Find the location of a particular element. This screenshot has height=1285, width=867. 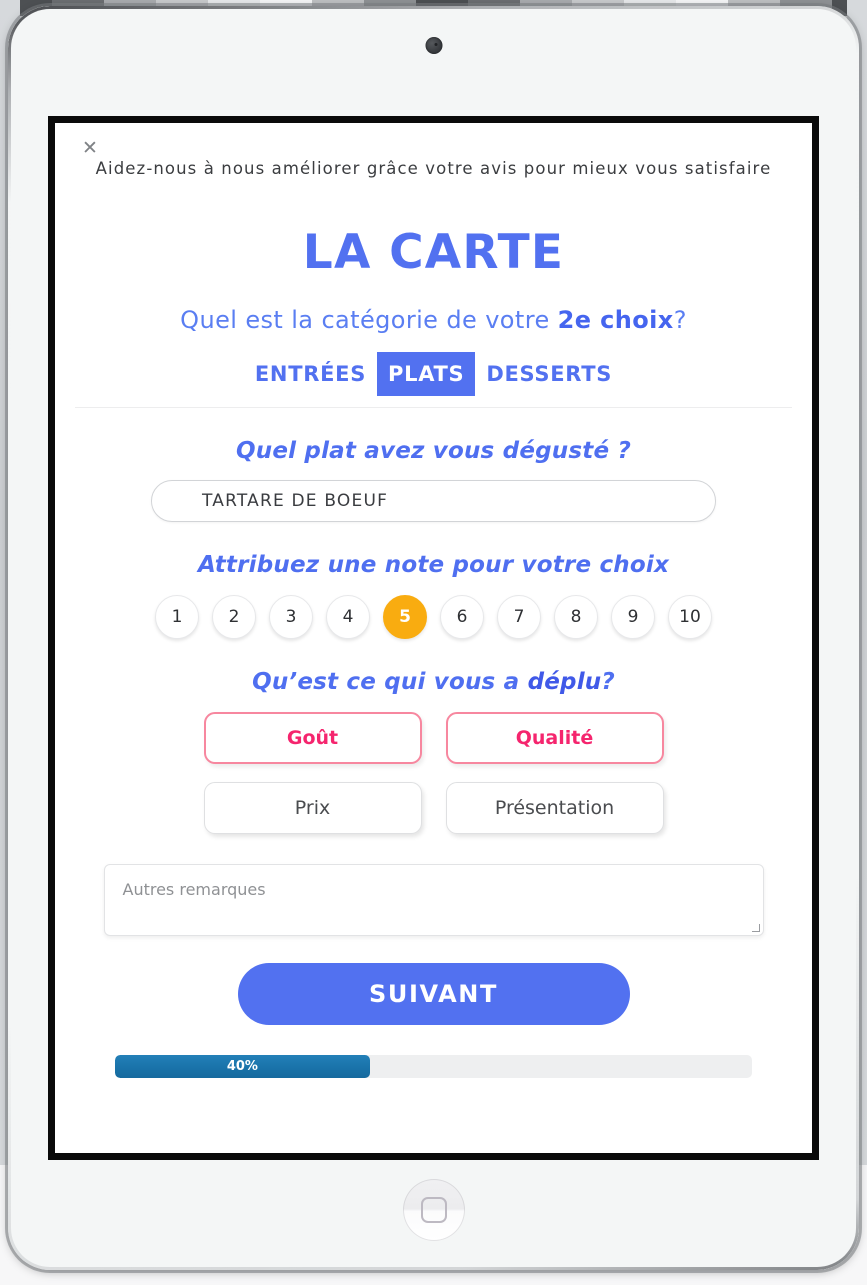

remarks-input is located at coordinates (433, 900).